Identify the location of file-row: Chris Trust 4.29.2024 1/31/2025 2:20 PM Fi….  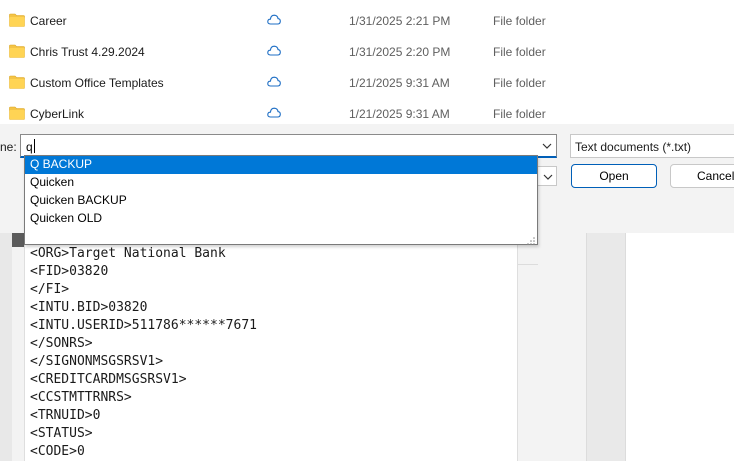
(367, 52).